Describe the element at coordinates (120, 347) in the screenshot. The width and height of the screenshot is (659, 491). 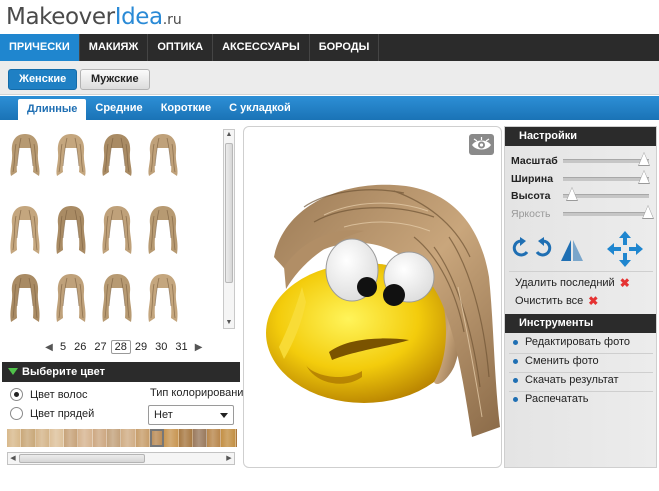
I see `page-current: 28` at that location.